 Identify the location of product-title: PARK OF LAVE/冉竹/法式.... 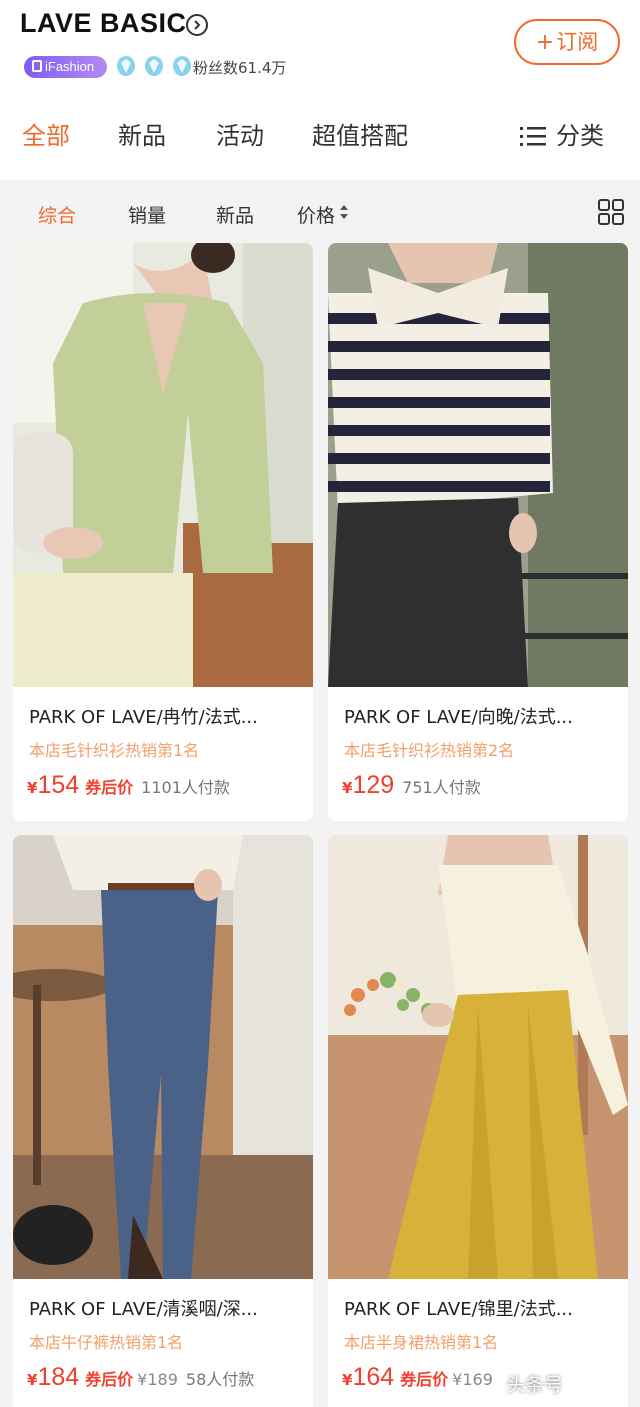
(166, 716).